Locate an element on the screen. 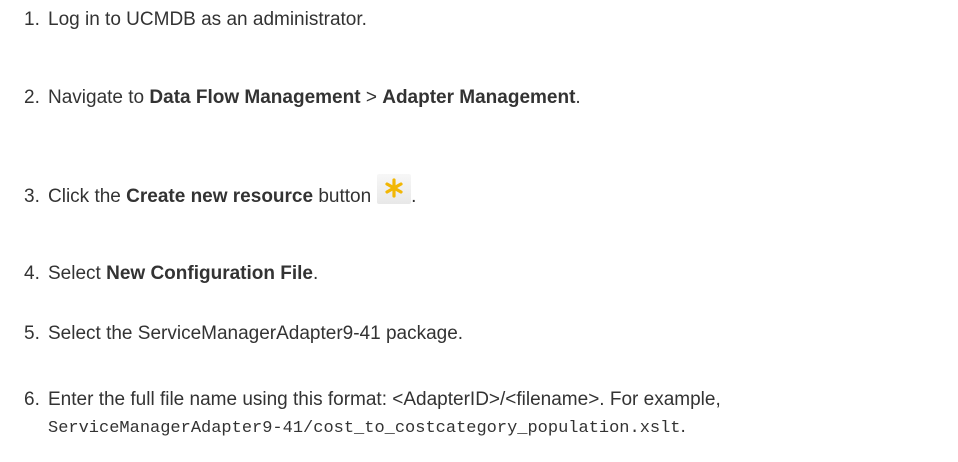 Image resolution: width=958 pixels, height=462 pixels. step-text-prefix: Select is located at coordinates (77, 273).